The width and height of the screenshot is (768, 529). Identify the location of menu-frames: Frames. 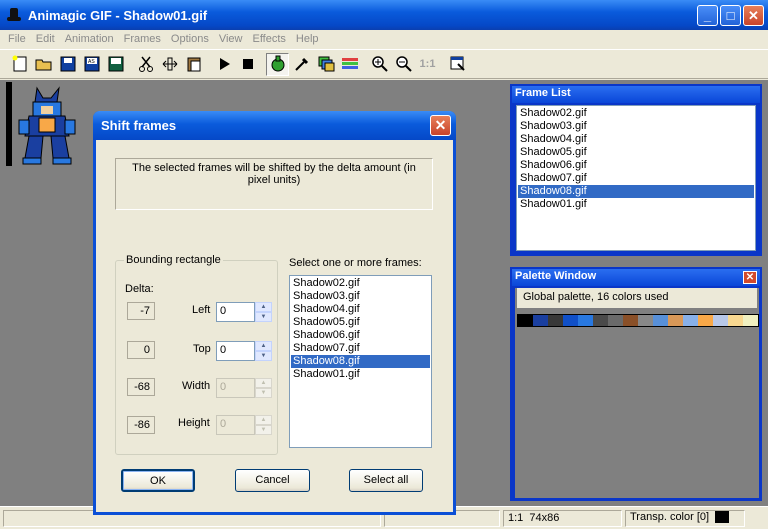
(142, 39).